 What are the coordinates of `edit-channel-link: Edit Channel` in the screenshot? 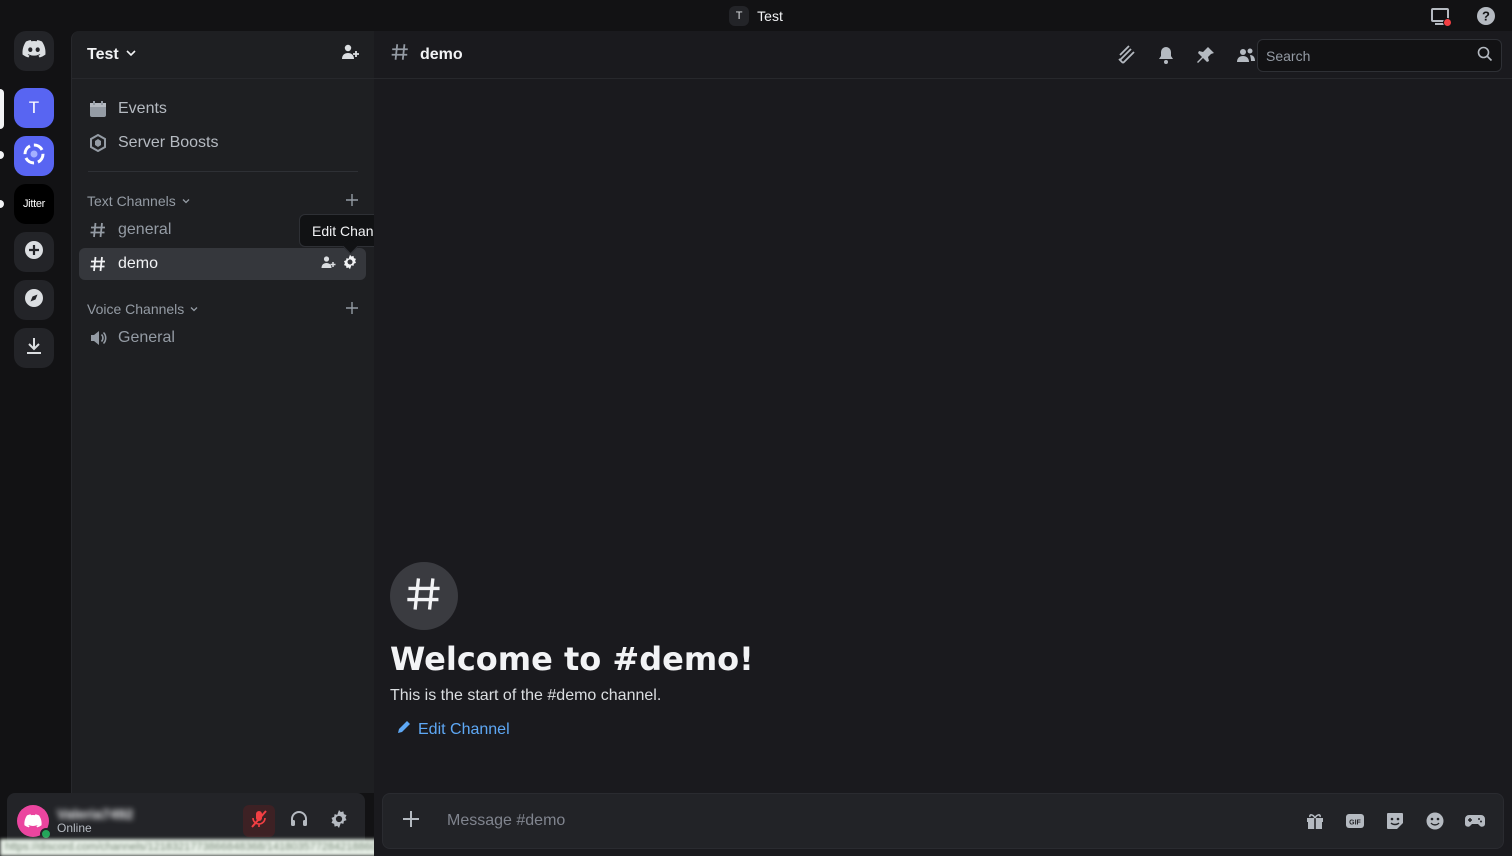 It's located at (572, 729).